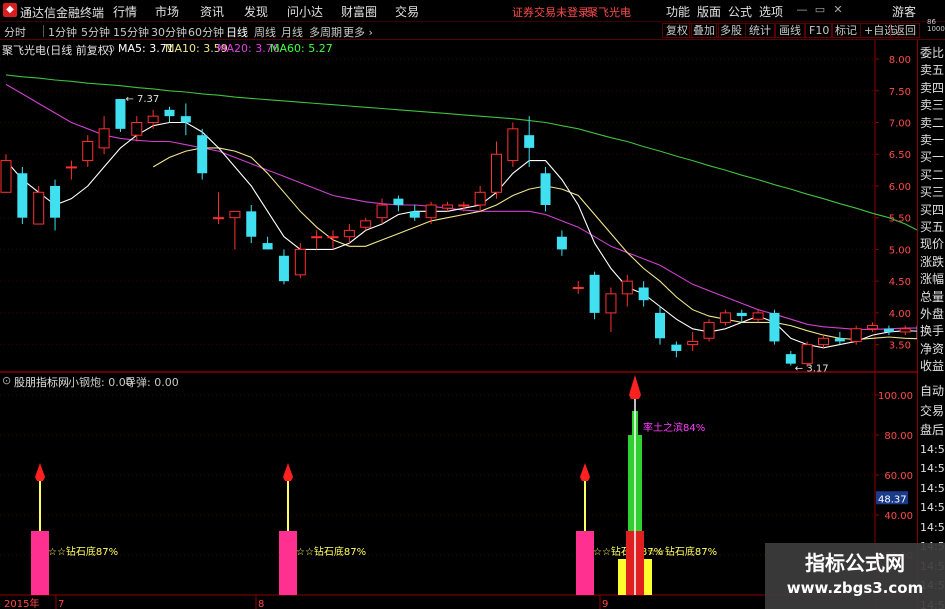 This screenshot has width=945, height=609. I want to click on tab-30min: 30分钟, so click(169, 32).